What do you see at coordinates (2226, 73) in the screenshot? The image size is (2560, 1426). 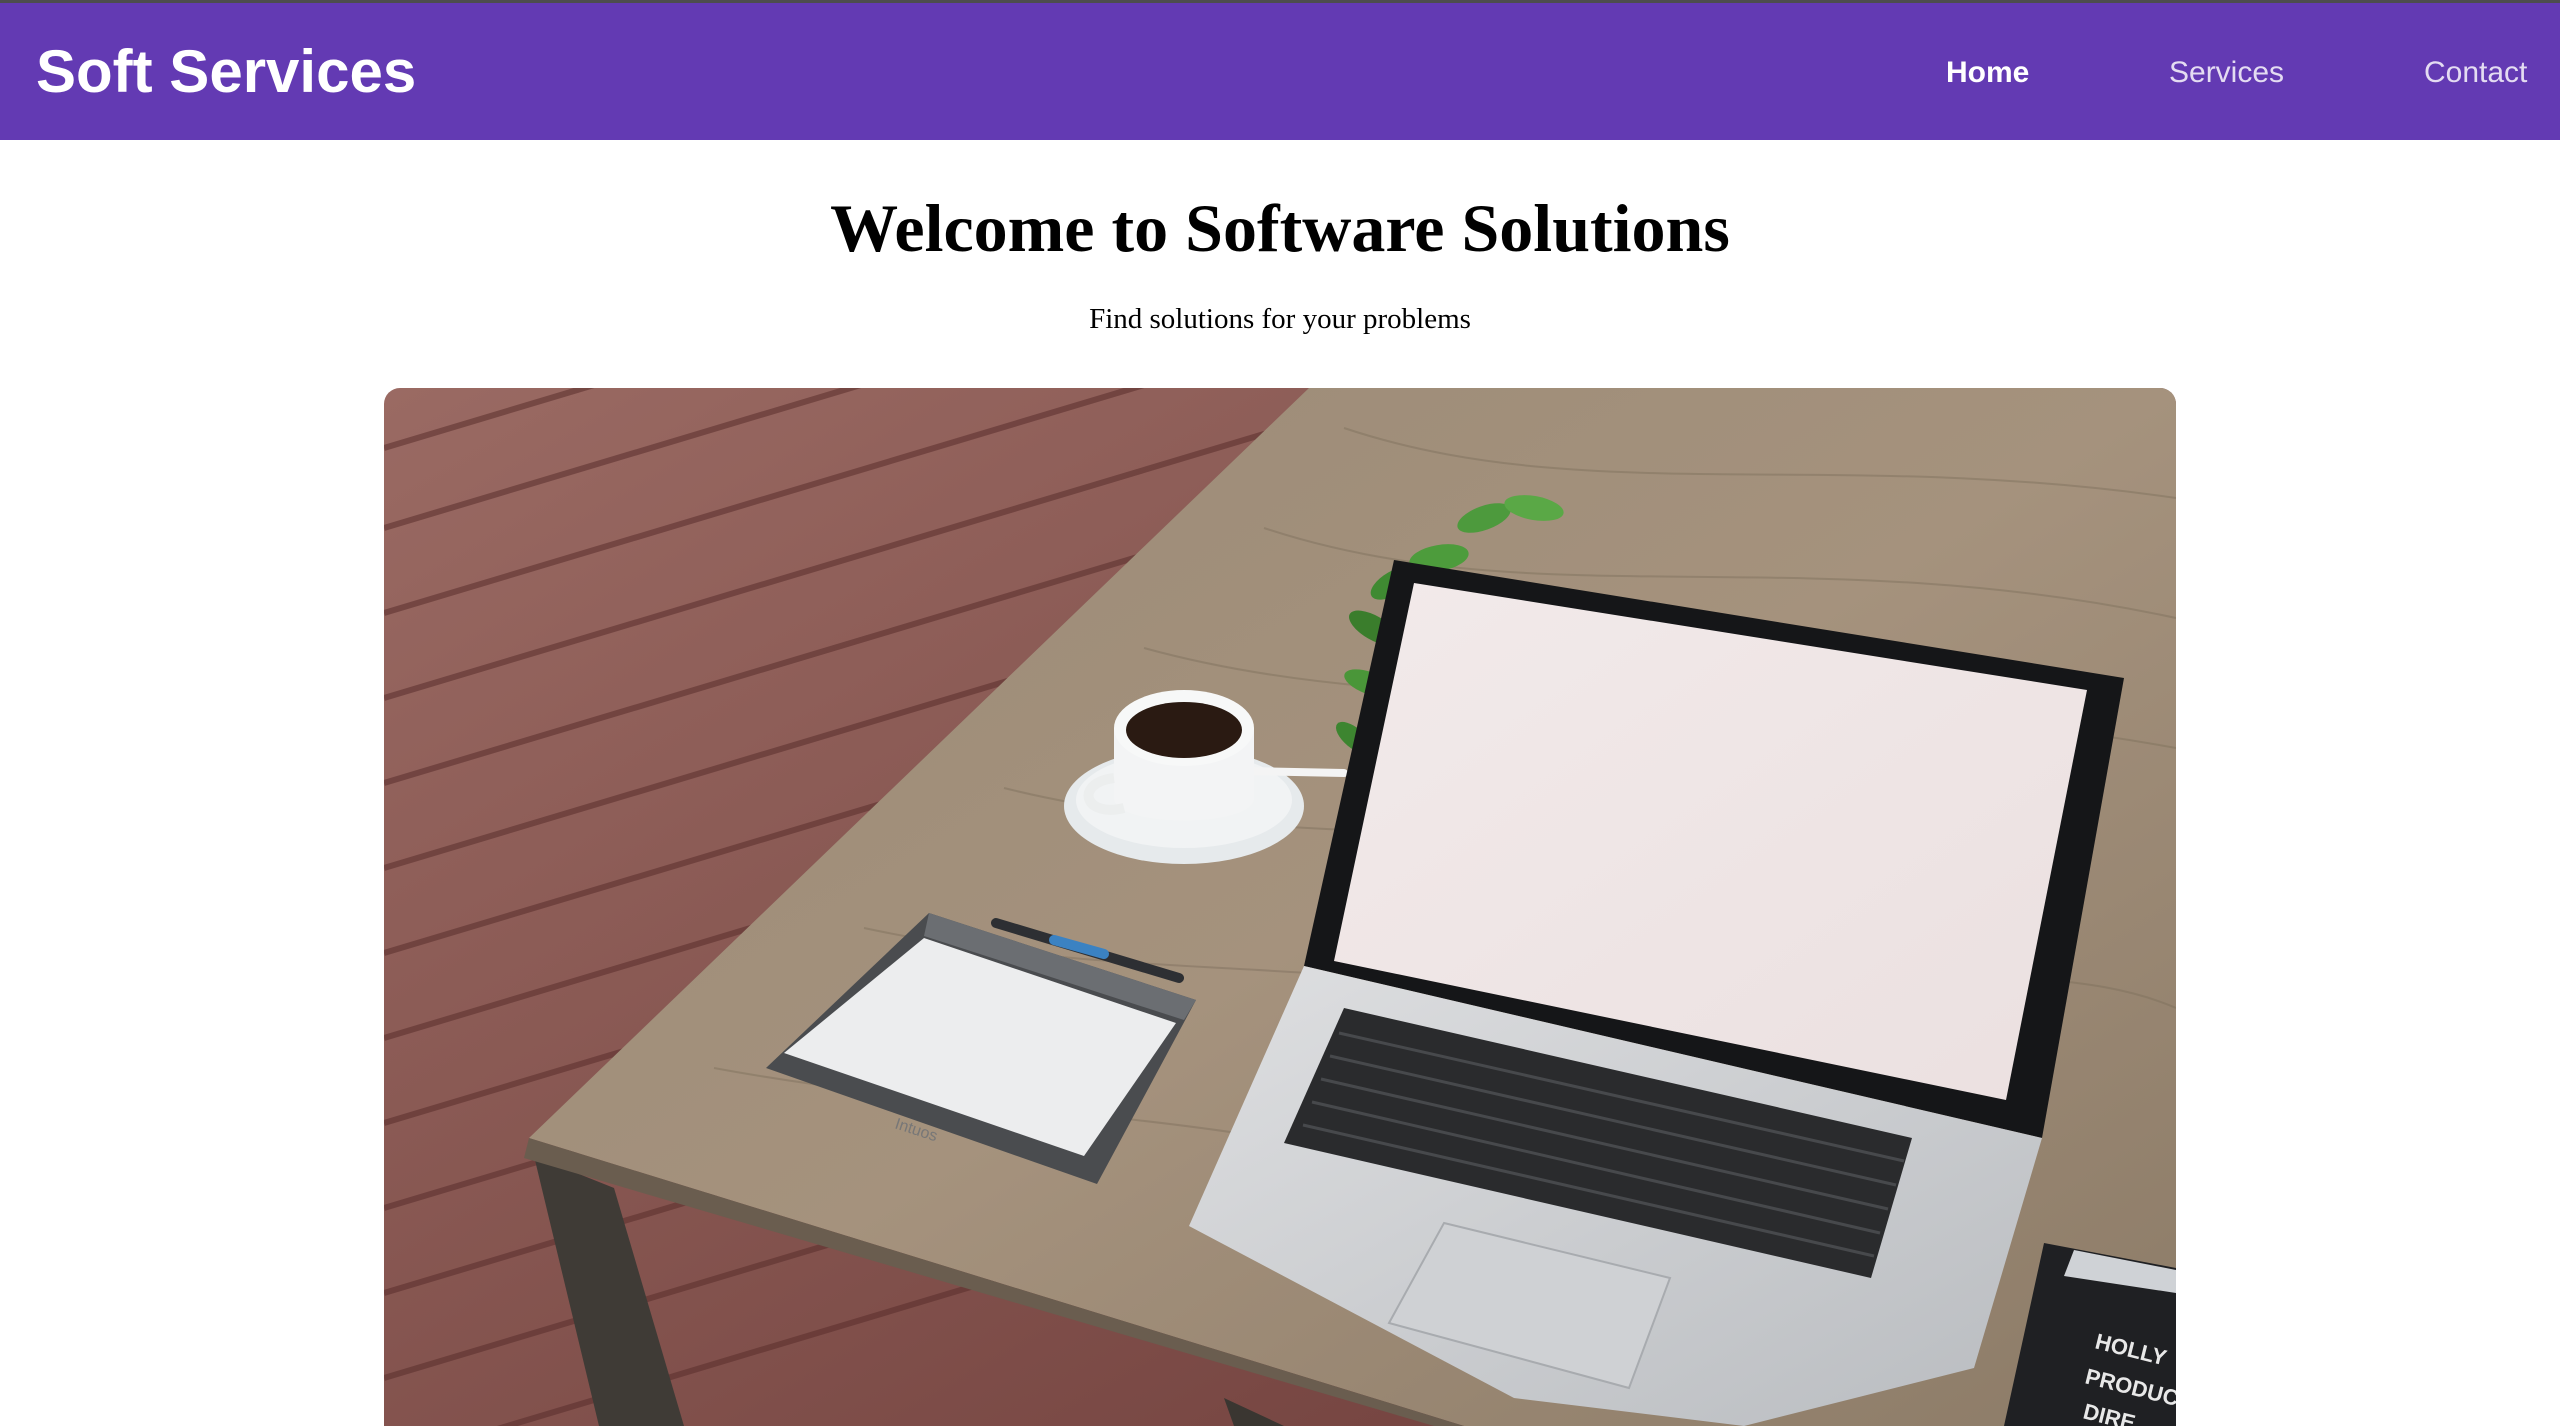 I see `nav-link-services: Services` at bounding box center [2226, 73].